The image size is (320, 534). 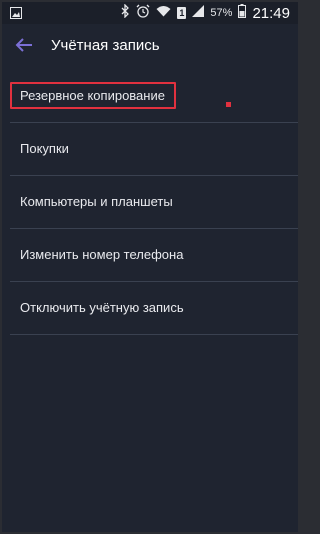 What do you see at coordinates (44, 148) in the screenshot?
I see `menu-item-label: Покупки` at bounding box center [44, 148].